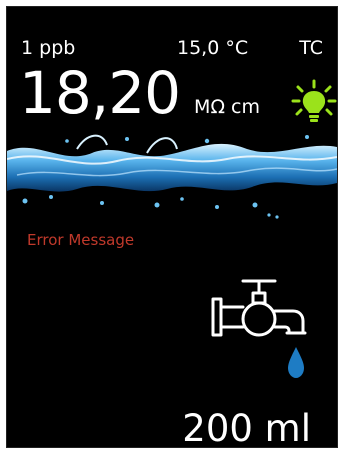  I want to click on resistivity-reading: 18,20 MΩ cm, so click(139, 93).